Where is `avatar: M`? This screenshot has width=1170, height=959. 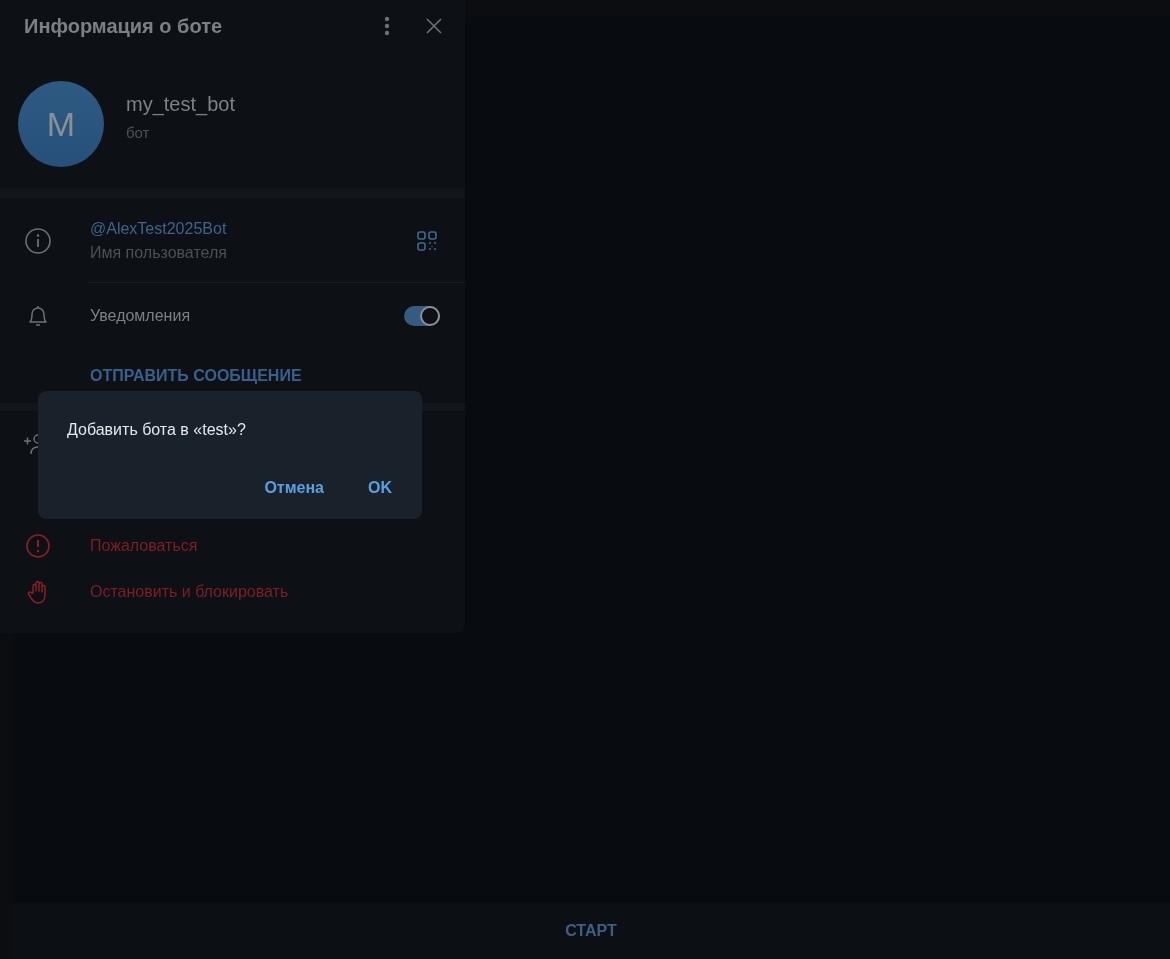
avatar: M is located at coordinates (61, 124).